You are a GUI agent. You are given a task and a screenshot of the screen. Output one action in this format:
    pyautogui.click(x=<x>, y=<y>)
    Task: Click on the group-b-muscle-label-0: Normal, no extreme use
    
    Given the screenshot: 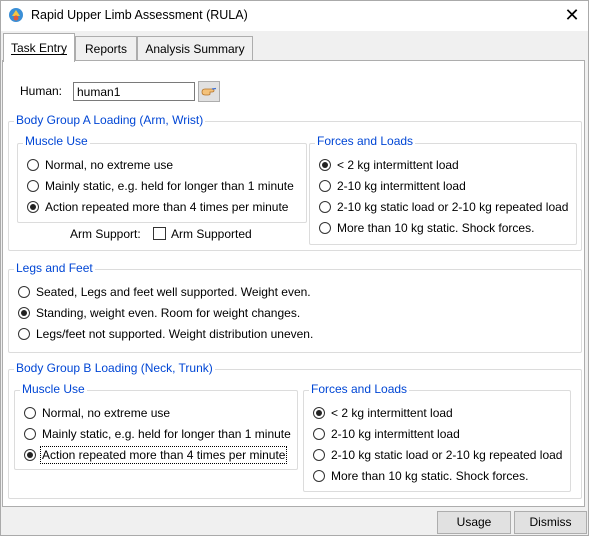 What is the action you would take?
    pyautogui.click(x=106, y=413)
    